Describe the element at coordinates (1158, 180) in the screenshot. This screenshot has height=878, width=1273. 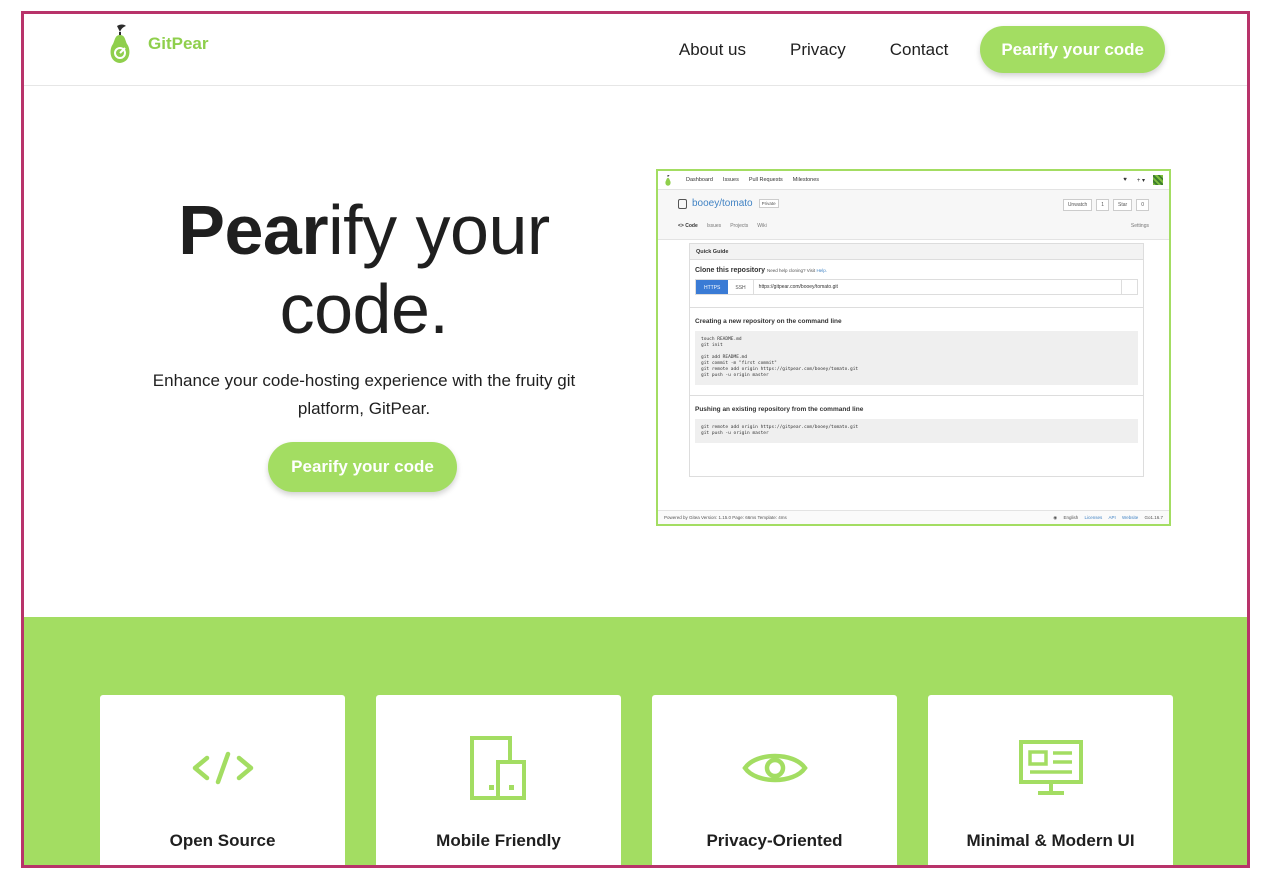
I see `avatar` at that location.